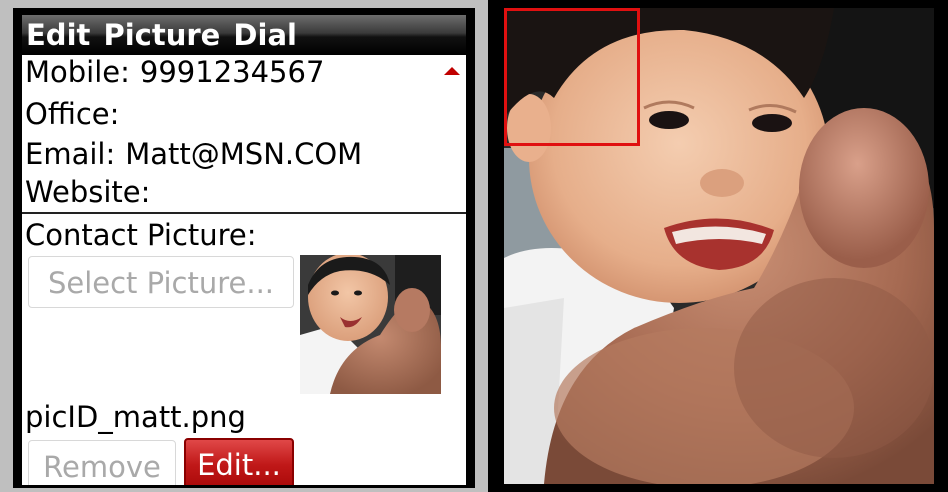 The height and width of the screenshot is (492, 948). Describe the element at coordinates (244, 213) in the screenshot. I see `section-divider` at that location.